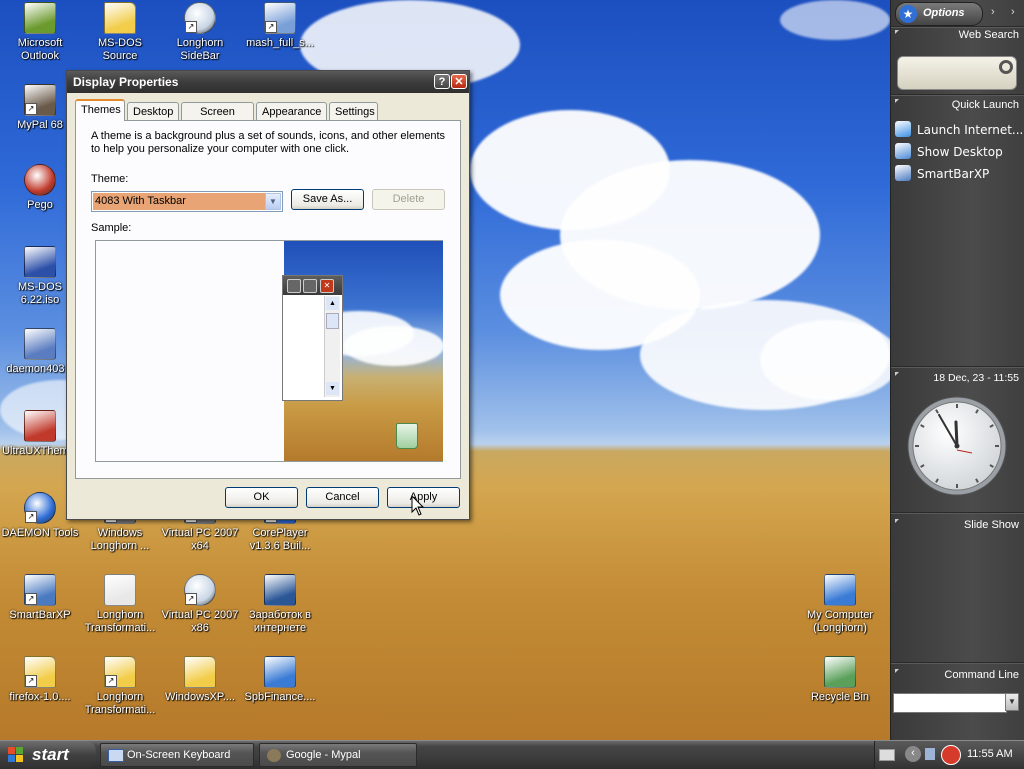  I want to click on keyboard-icon, so click(116, 755).